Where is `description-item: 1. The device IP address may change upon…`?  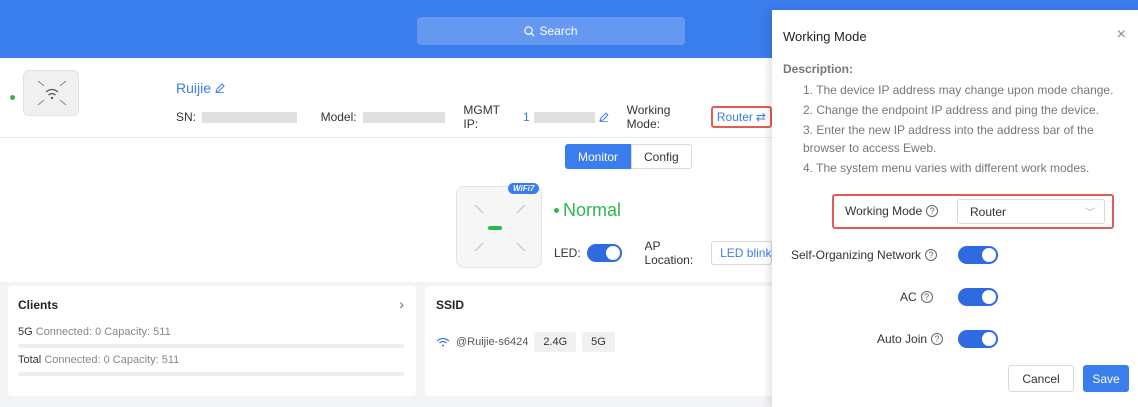 description-item: 1. The device IP address may change upon… is located at coordinates (958, 90).